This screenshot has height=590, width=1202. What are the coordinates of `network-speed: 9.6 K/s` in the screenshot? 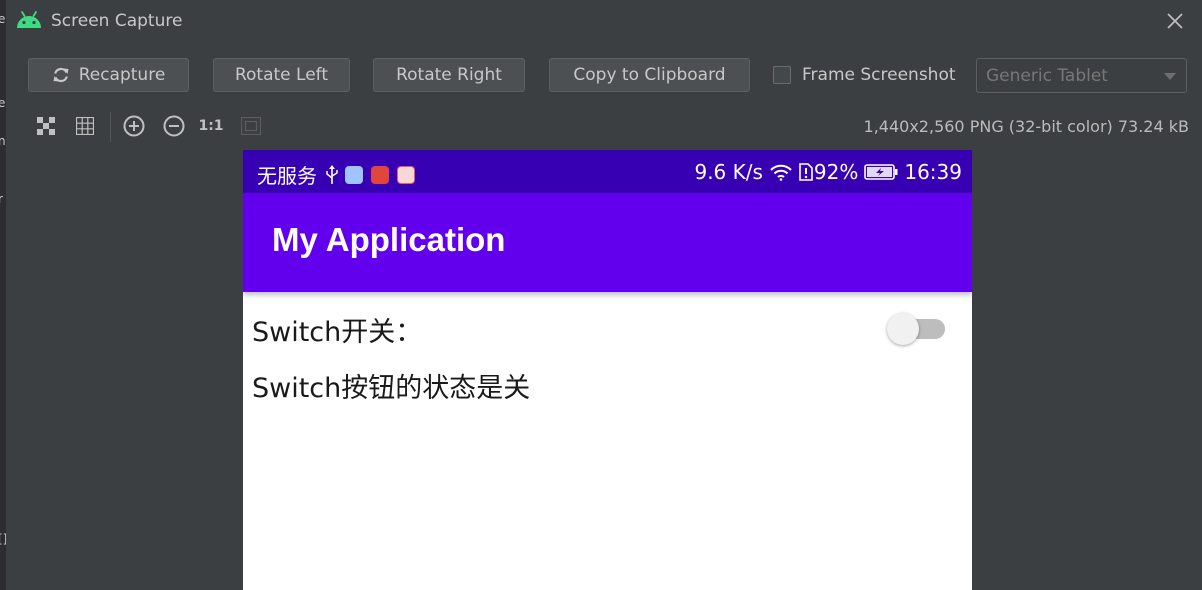 It's located at (728, 172).